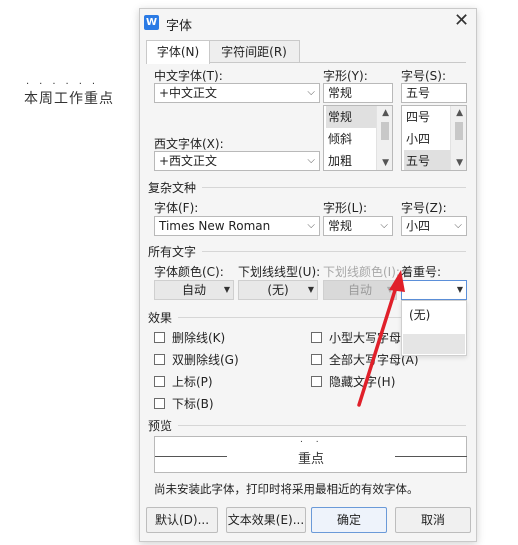 The image size is (518, 545). What do you see at coordinates (316, 381) in the screenshot?
I see `hidden-text-checkbox` at bounding box center [316, 381].